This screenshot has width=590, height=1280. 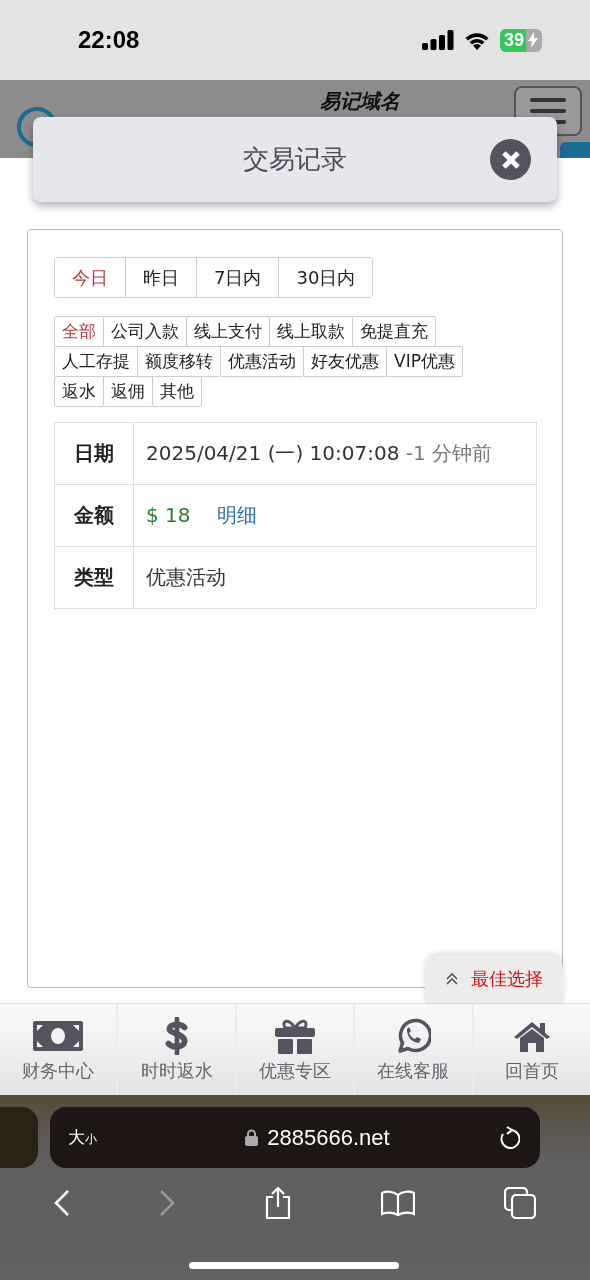 What do you see at coordinates (179, 361) in the screenshot?
I see `category-filter: 额度移转` at bounding box center [179, 361].